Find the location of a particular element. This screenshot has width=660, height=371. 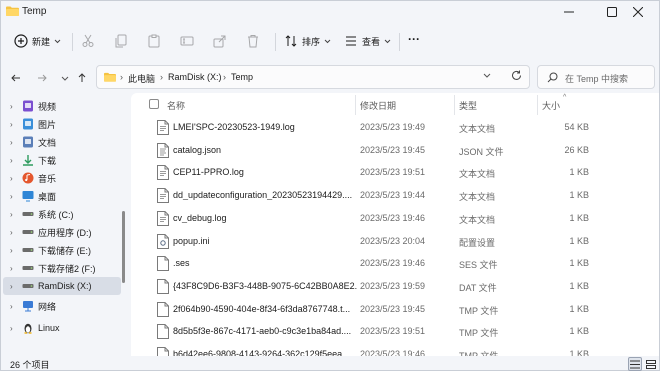

sidebar-item: › 网络 is located at coordinates (60, 306).